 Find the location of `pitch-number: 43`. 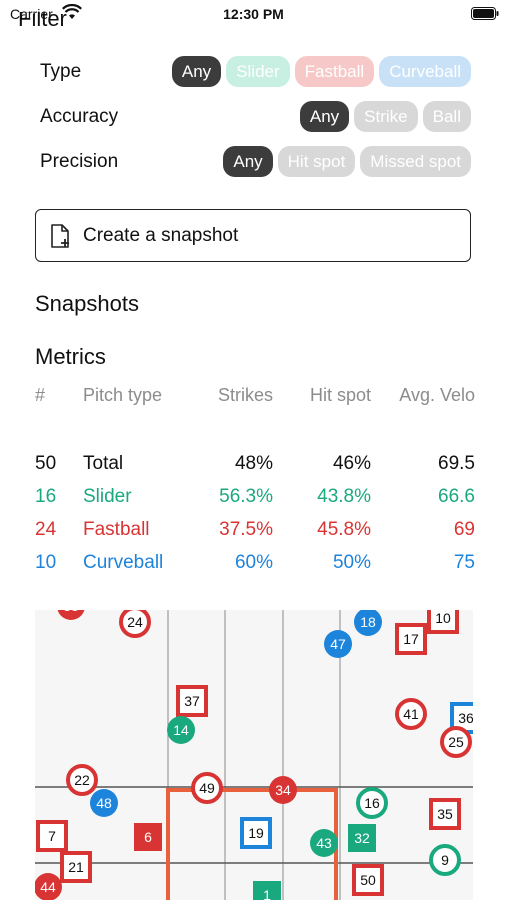

pitch-number: 43 is located at coordinates (324, 843).